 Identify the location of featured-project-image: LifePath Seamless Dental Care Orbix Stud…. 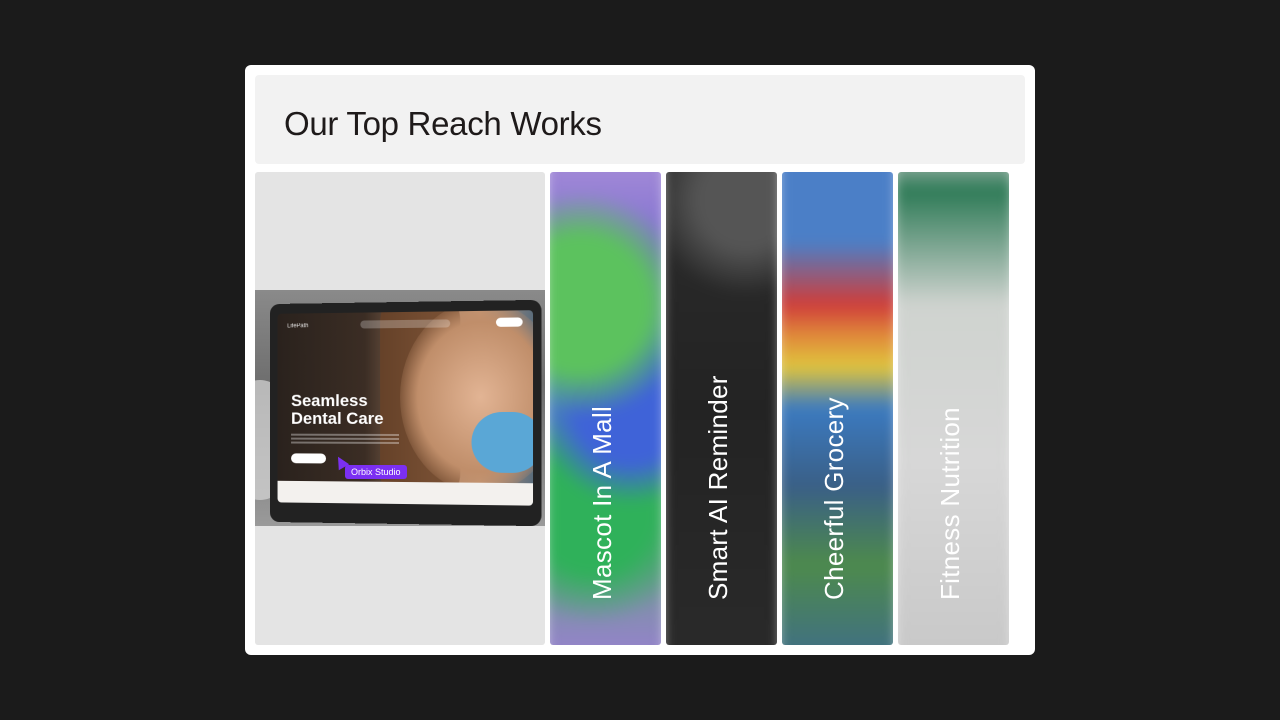
(400, 408).